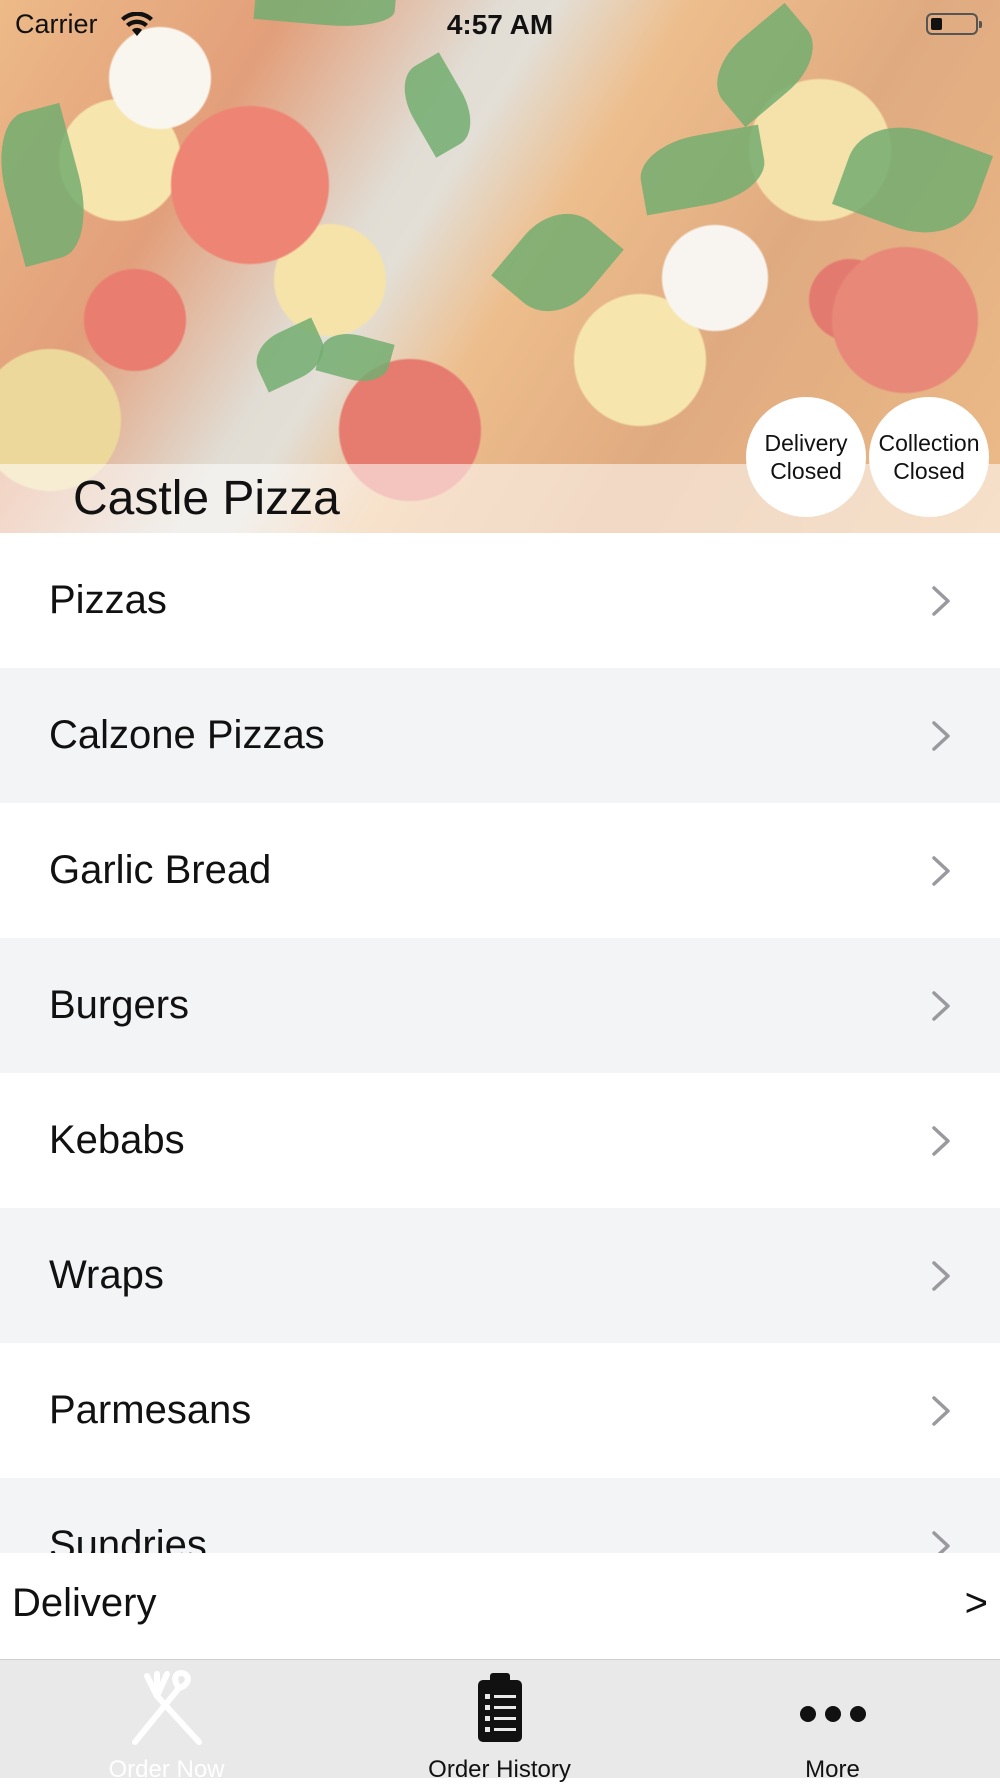 This screenshot has width=1000, height=1784. I want to click on menu-item-burgers: Burgers, so click(500, 1005).